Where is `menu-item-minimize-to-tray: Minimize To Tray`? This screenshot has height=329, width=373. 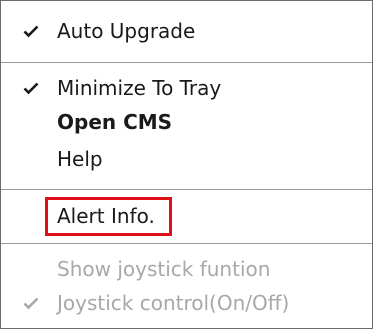 menu-item-minimize-to-tray: Minimize To Tray is located at coordinates (186, 88).